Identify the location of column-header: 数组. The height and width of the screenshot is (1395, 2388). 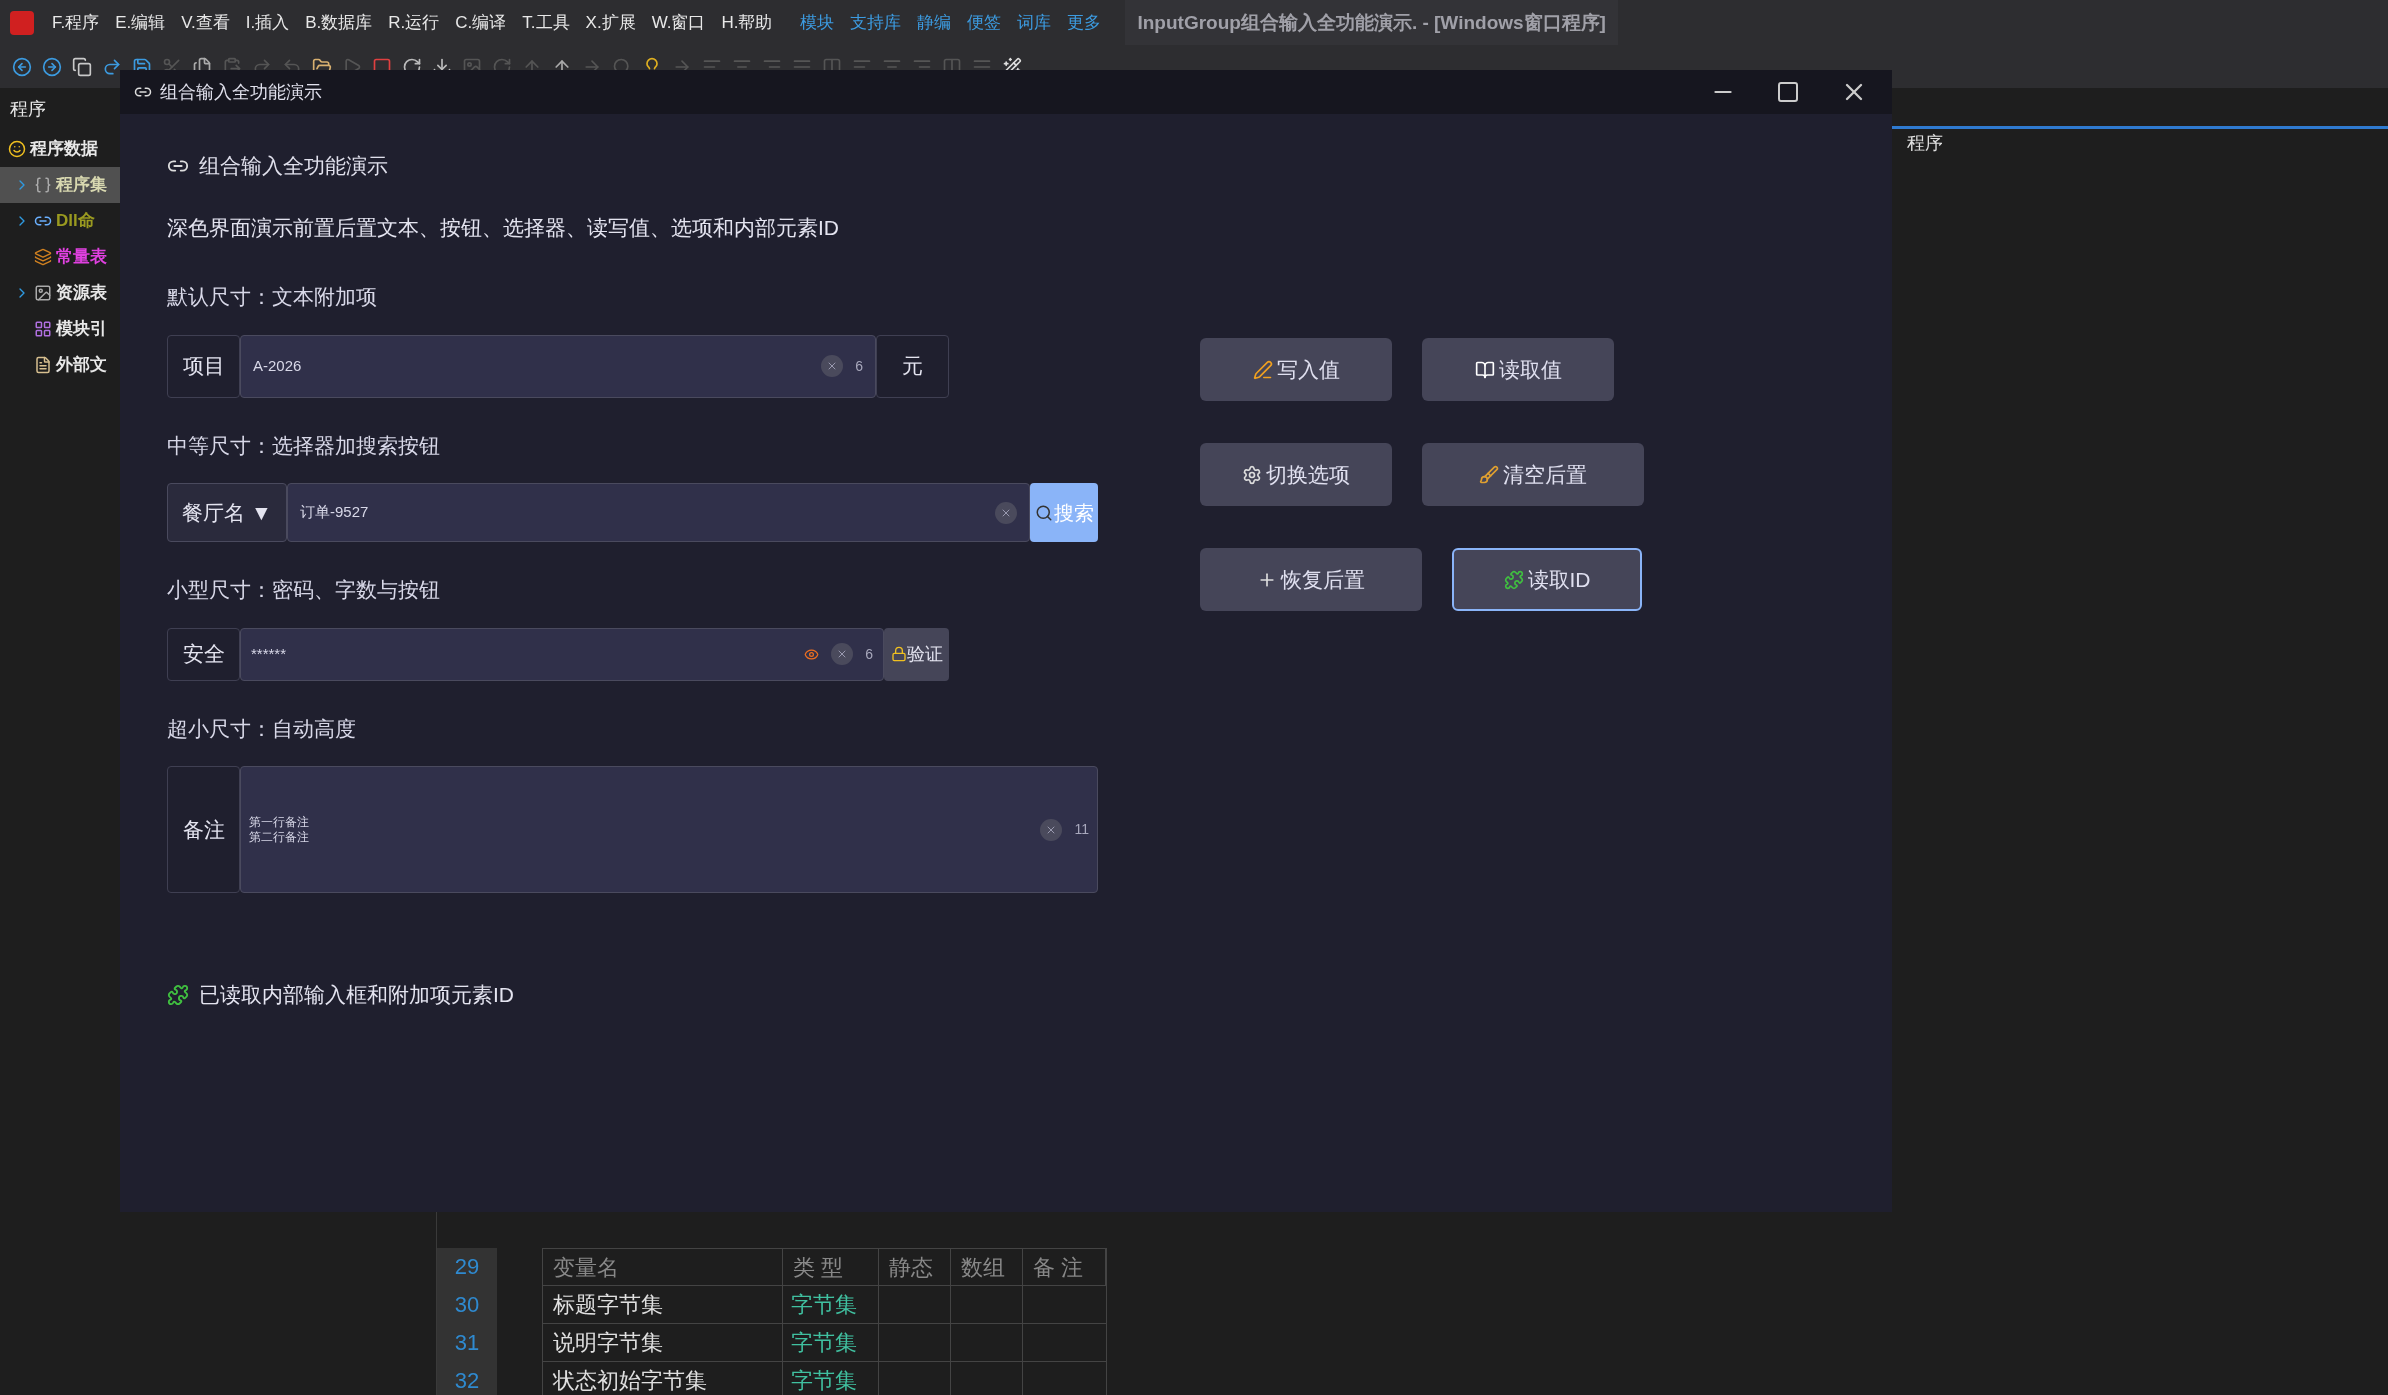
(987, 1267).